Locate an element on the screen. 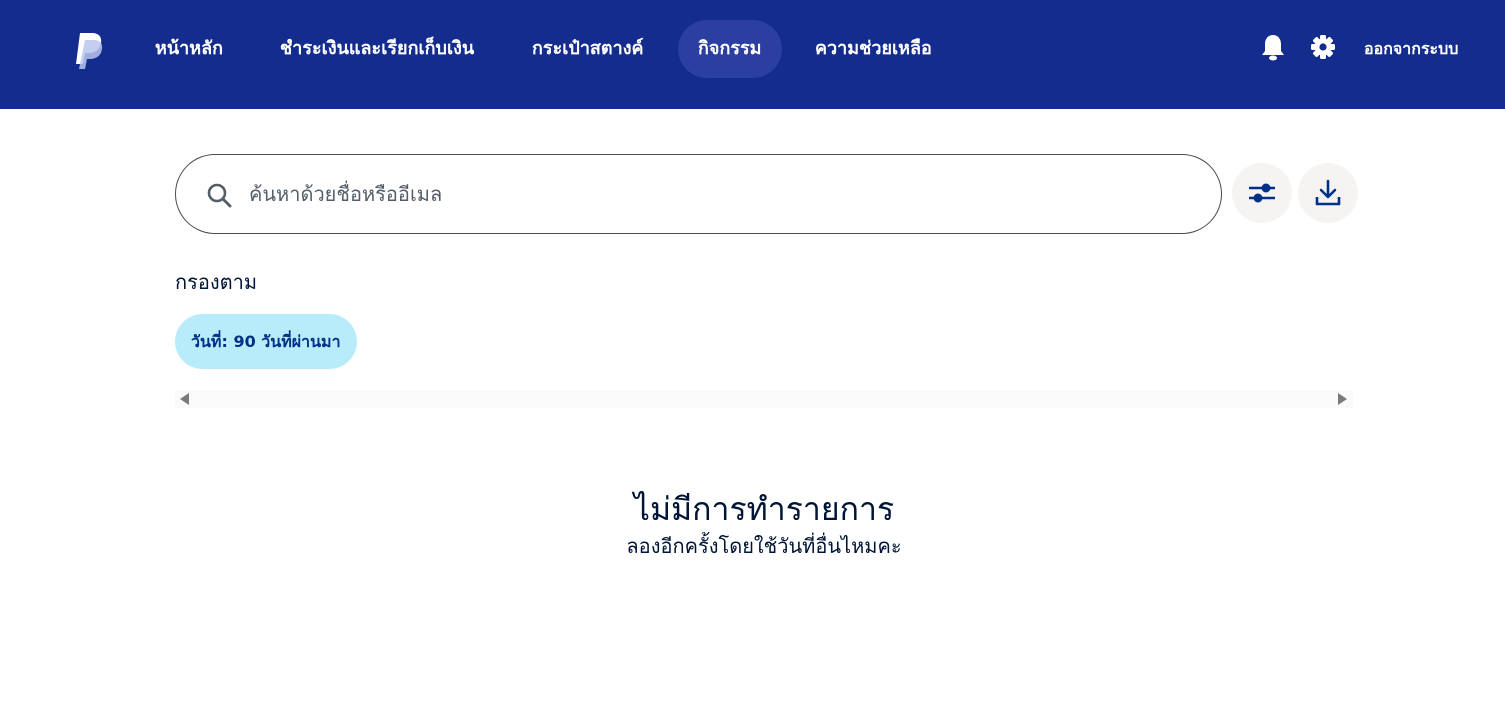 The image size is (1505, 705). filter-button is located at coordinates (1262, 193).